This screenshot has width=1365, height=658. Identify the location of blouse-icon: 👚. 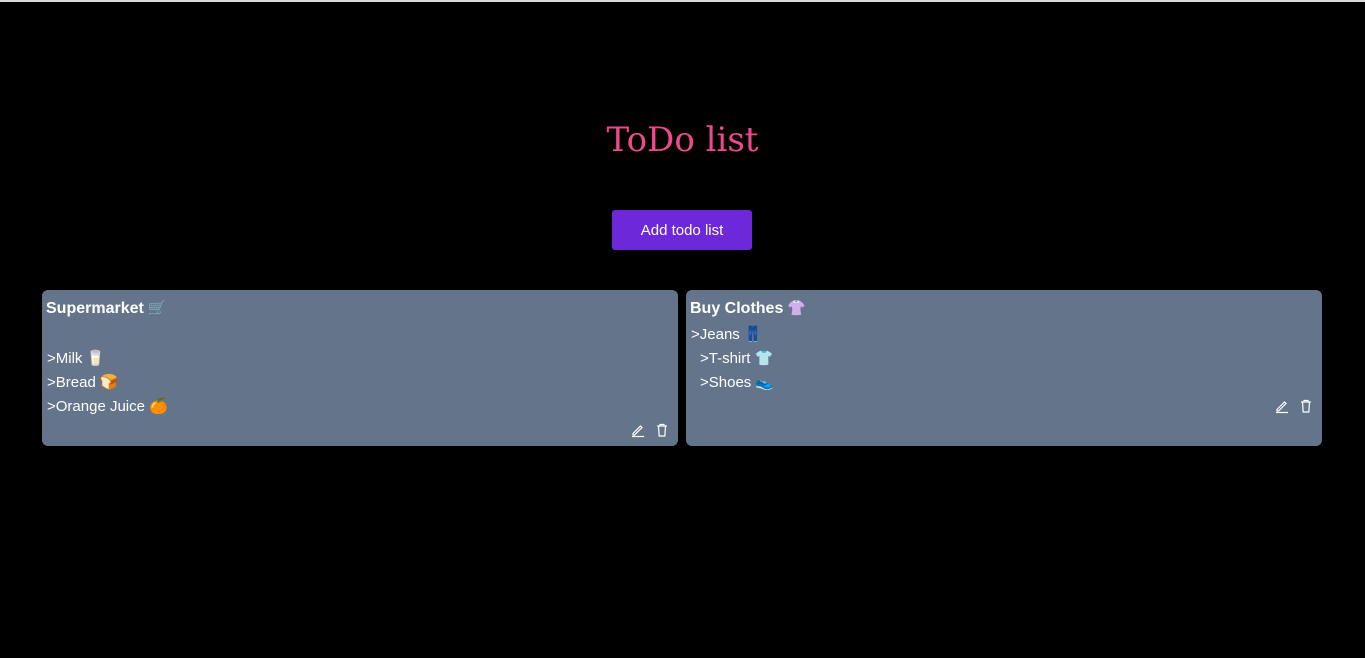
(797, 308).